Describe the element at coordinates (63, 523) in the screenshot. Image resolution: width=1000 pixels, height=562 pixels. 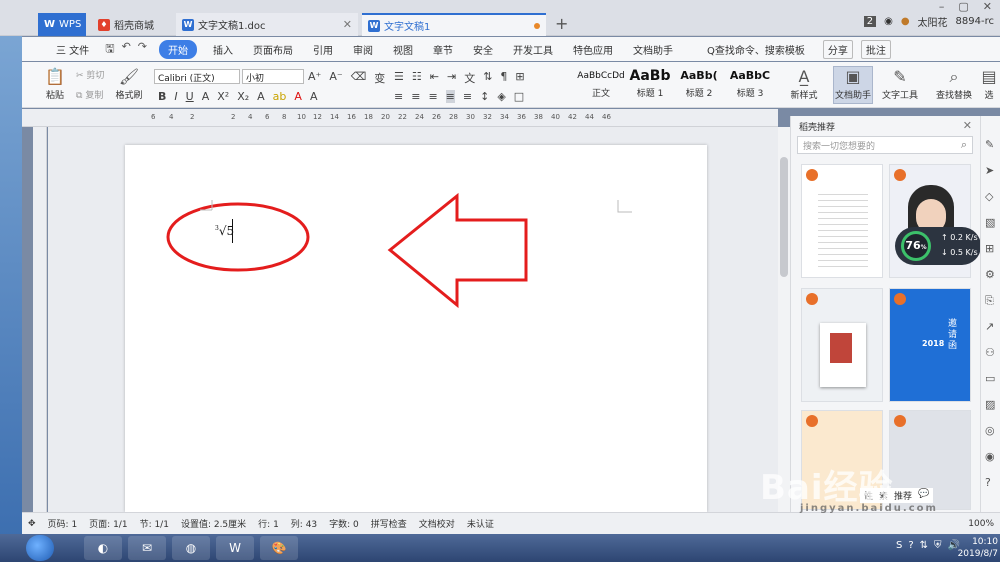
I see `status-page: 页码: 1` at that location.